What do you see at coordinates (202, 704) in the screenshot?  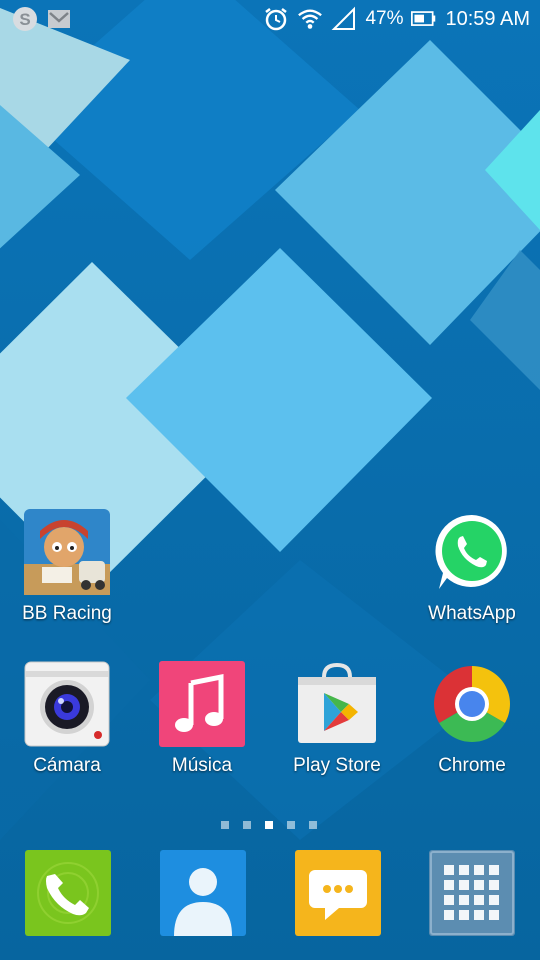 I see `music-icon` at bounding box center [202, 704].